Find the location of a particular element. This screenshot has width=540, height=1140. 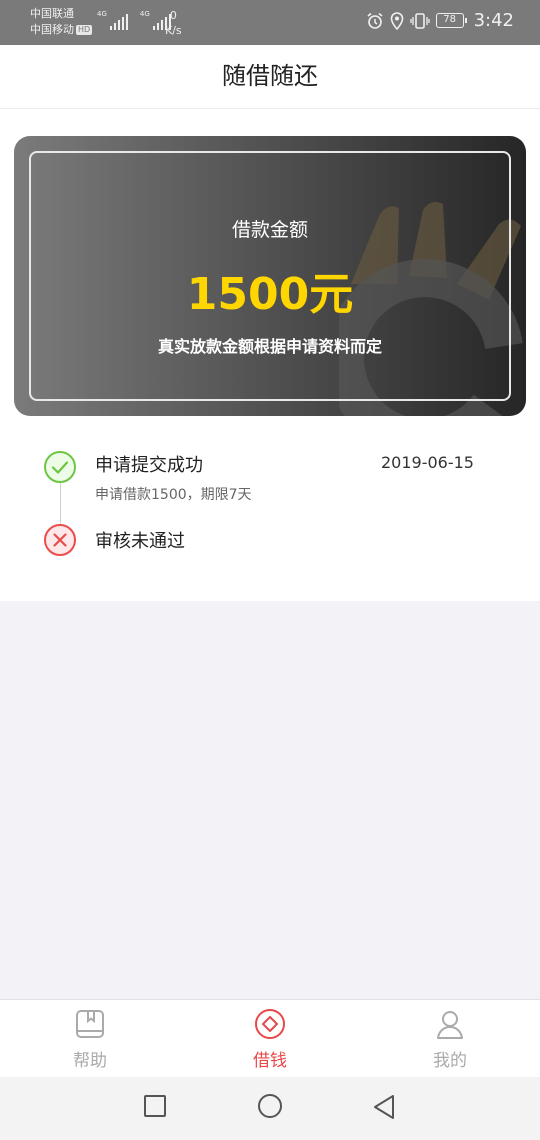

loan-amount-value: 1500元 is located at coordinates (270, 294).